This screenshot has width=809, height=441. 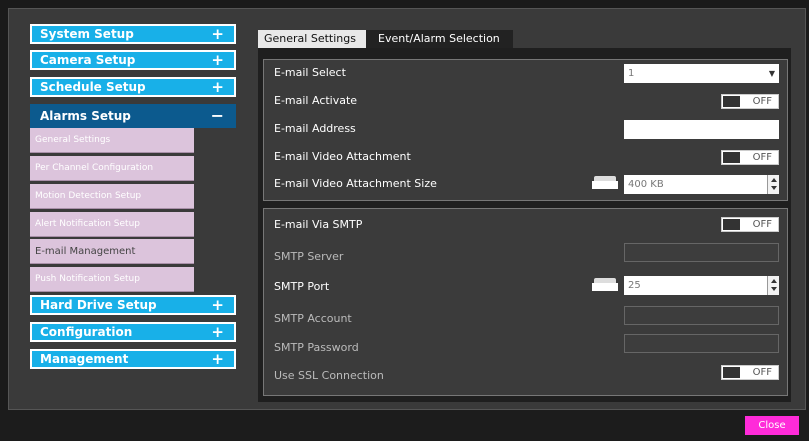 What do you see at coordinates (87, 224) in the screenshot?
I see `submenu-label: Alert Notification Setup` at bounding box center [87, 224].